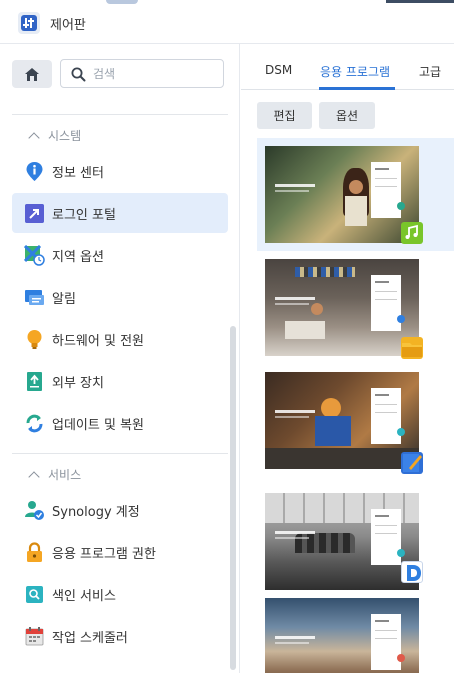  Describe the element at coordinates (430, 71) in the screenshot. I see `tab-advanced: 고급` at that location.